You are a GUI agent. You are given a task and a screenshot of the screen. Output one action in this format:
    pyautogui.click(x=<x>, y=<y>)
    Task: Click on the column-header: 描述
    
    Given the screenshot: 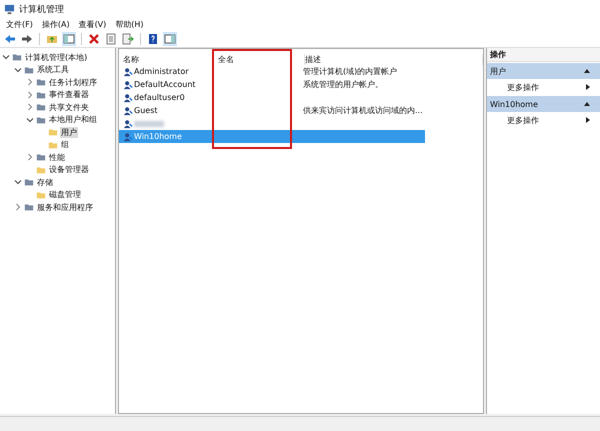 What is the action you would take?
    pyautogui.click(x=394, y=59)
    